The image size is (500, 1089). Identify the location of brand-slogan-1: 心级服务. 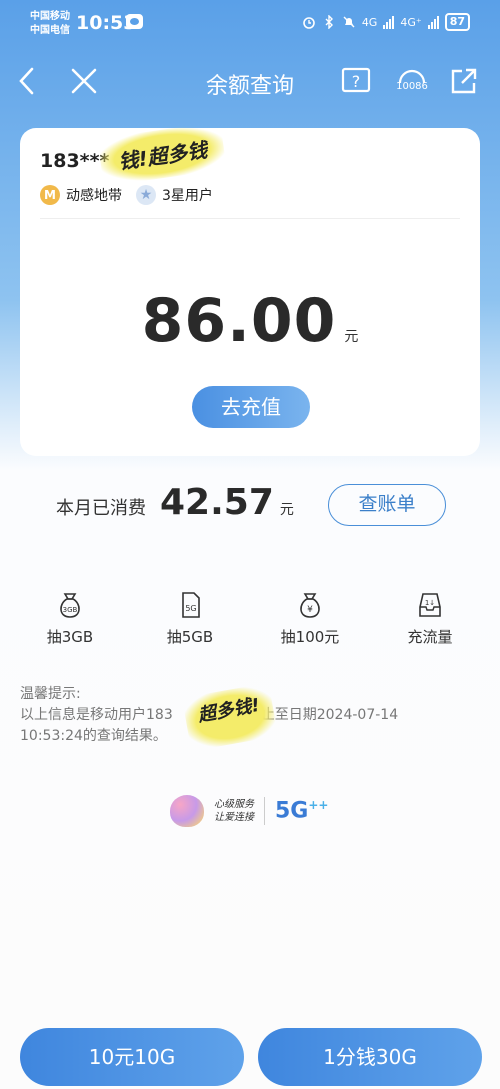
(234, 804).